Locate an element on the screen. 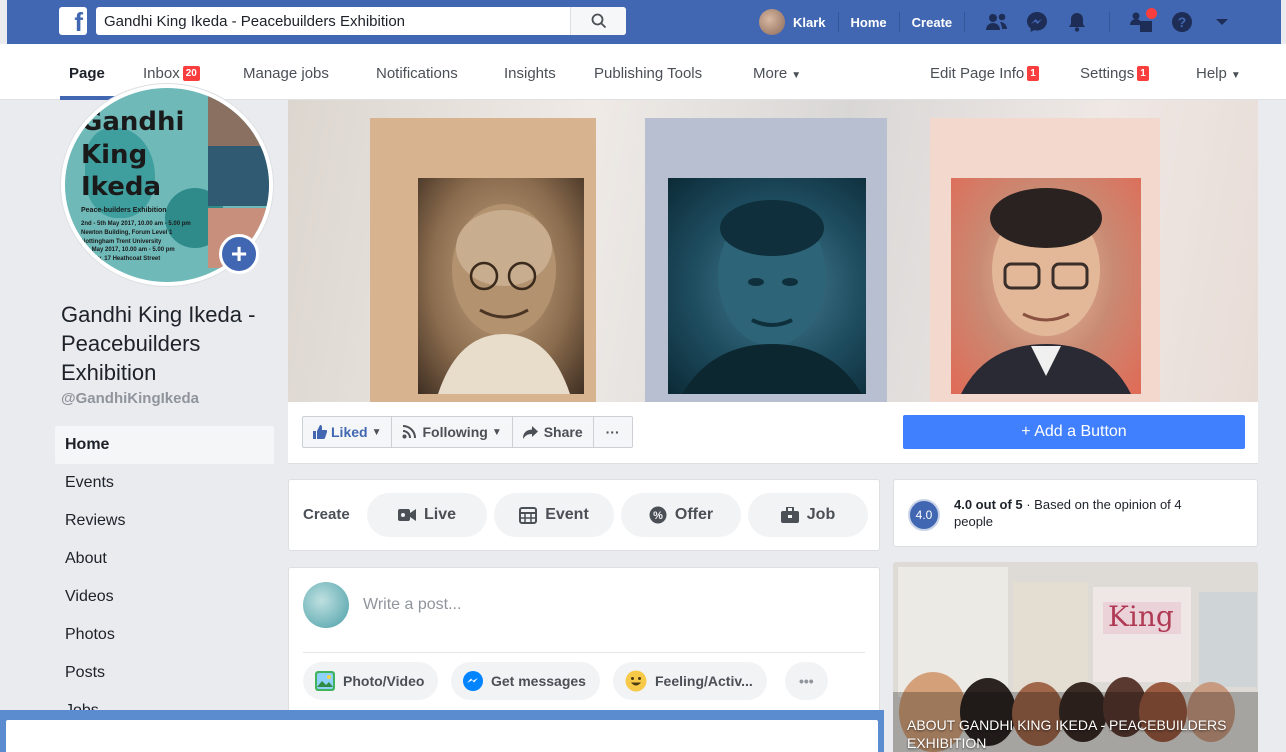 This screenshot has height=752, width=1286. facebook-logo-icon: f is located at coordinates (73, 21).